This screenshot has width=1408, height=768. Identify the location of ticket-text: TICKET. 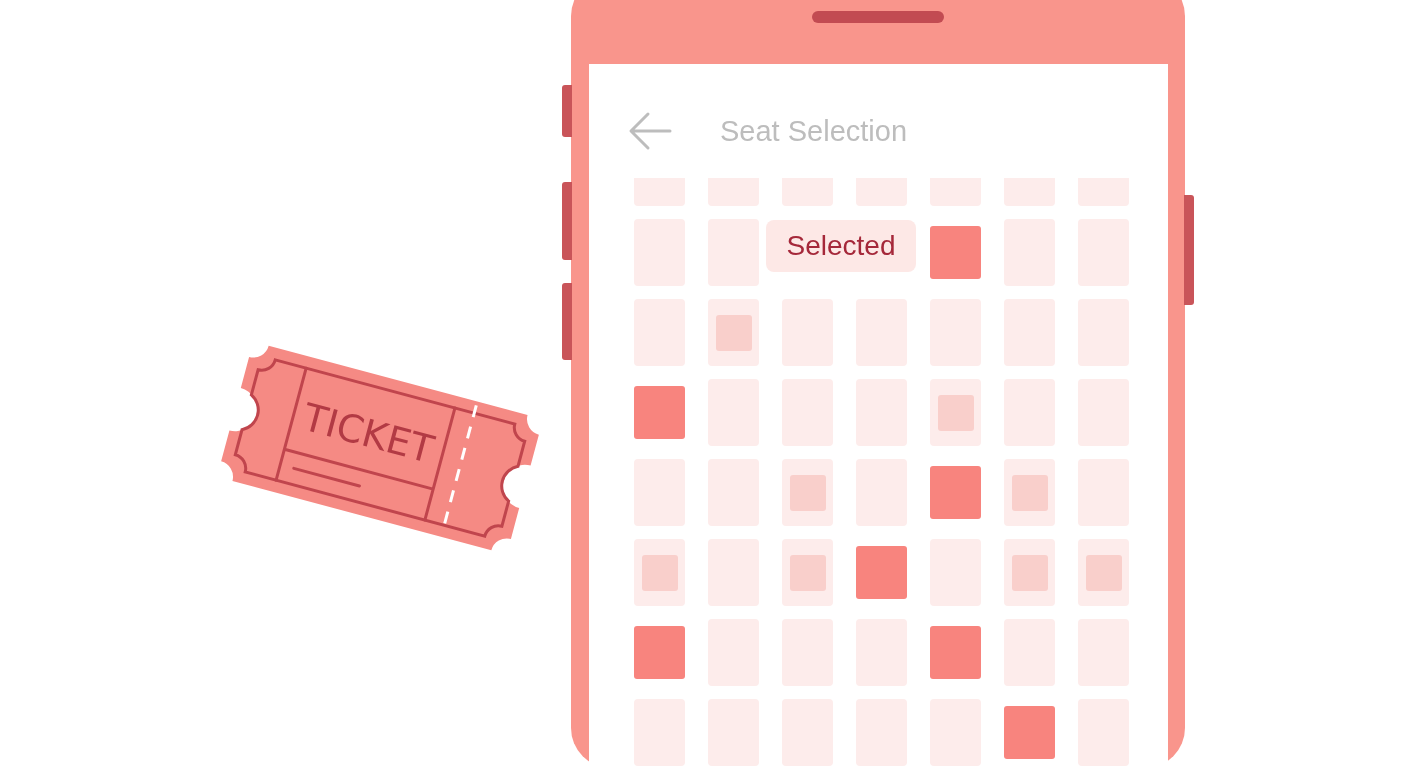
(368, 433).